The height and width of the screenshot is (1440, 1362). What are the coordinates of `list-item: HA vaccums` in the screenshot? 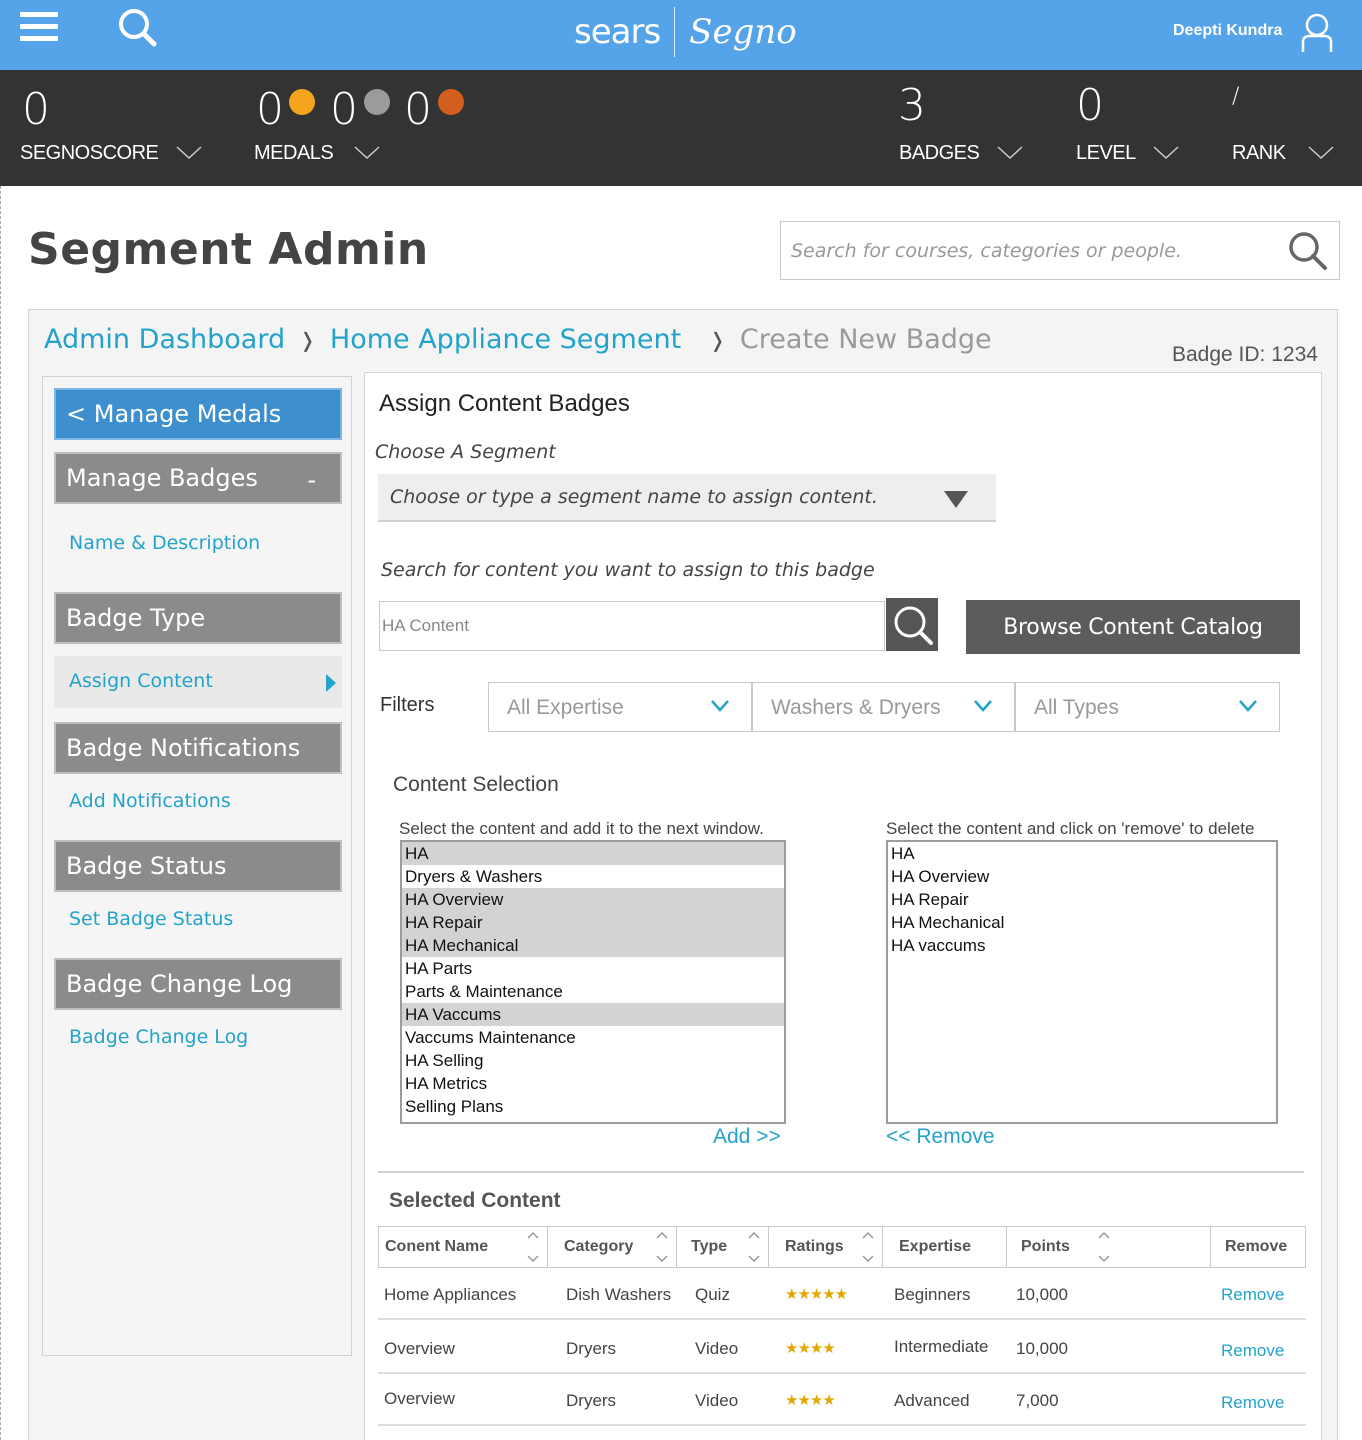 It's located at (1082, 945).